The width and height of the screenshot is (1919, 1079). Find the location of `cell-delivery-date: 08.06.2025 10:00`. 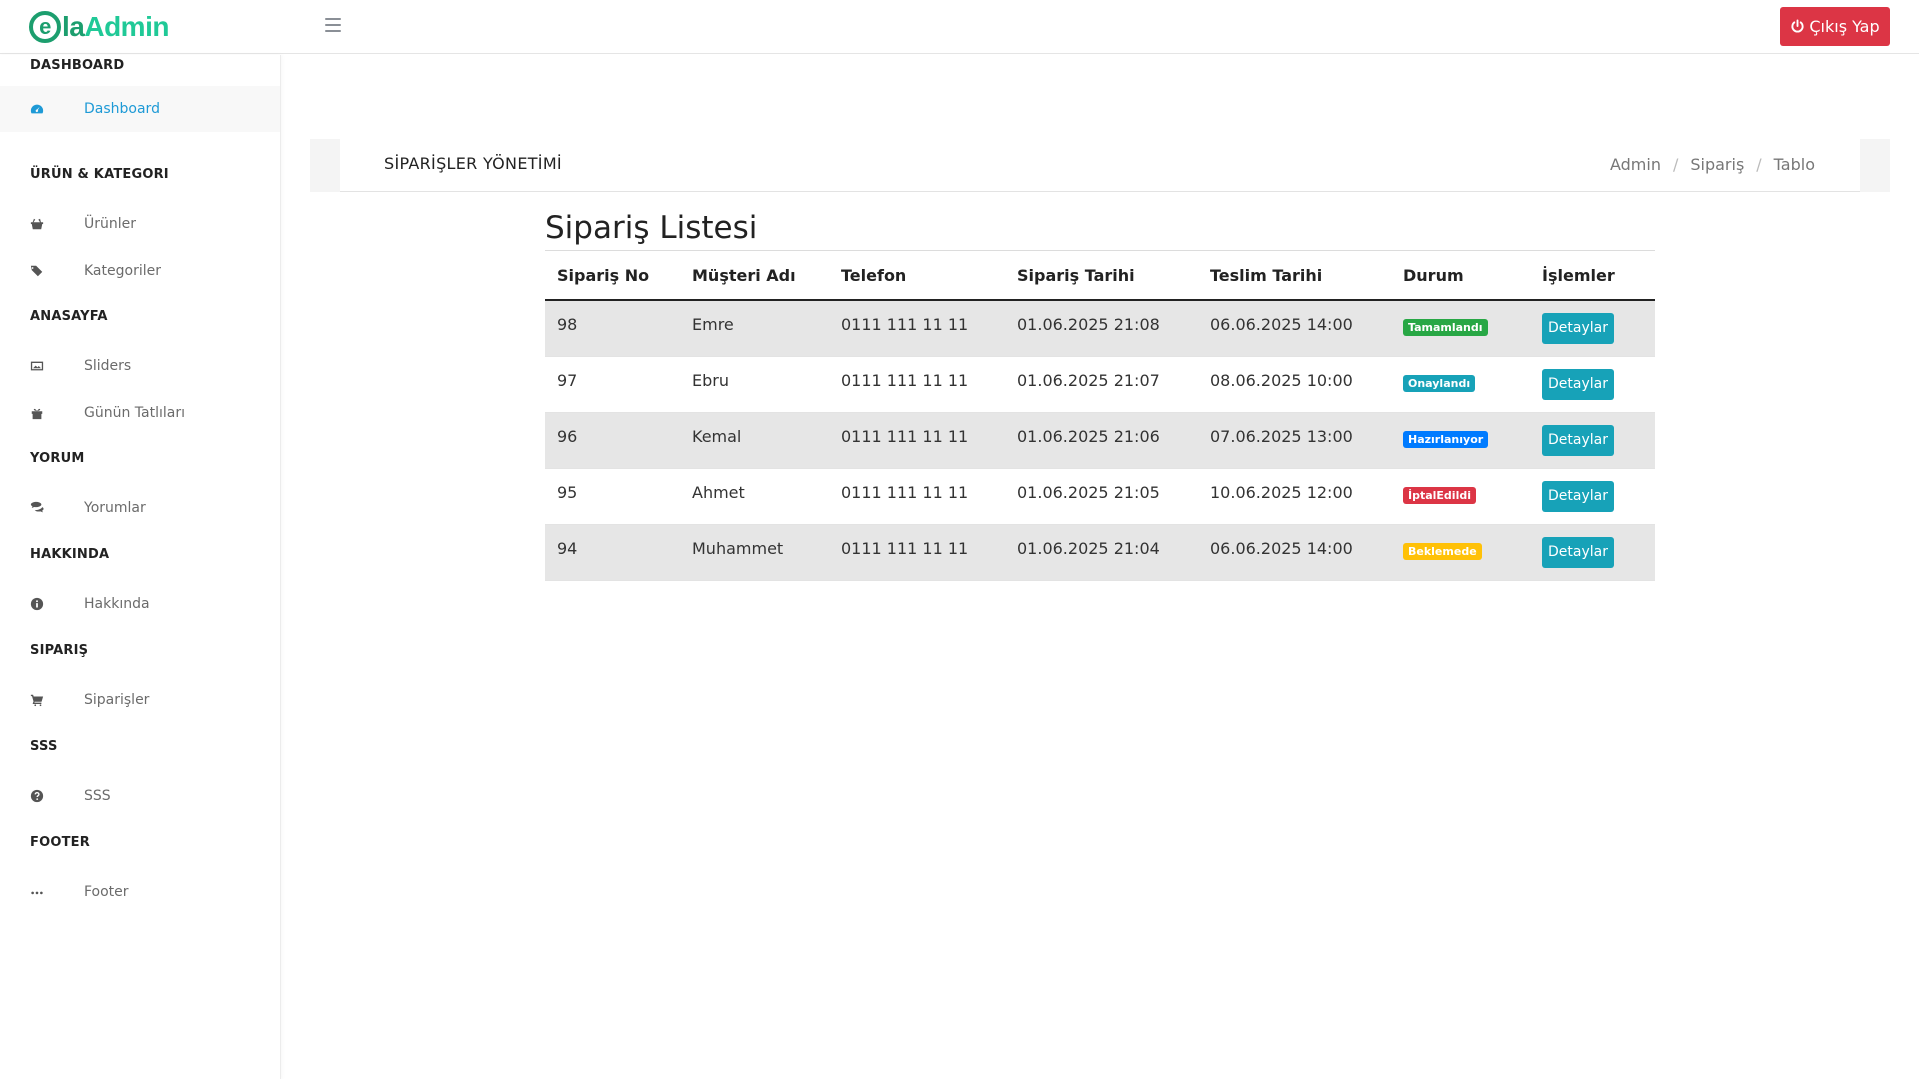

cell-delivery-date: 08.06.2025 10:00 is located at coordinates (1294, 384).